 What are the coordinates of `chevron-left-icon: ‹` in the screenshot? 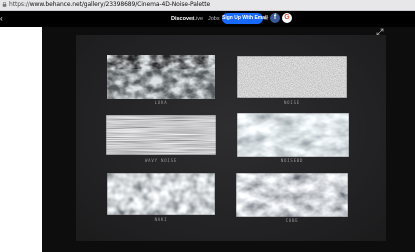 It's located at (2, 19).